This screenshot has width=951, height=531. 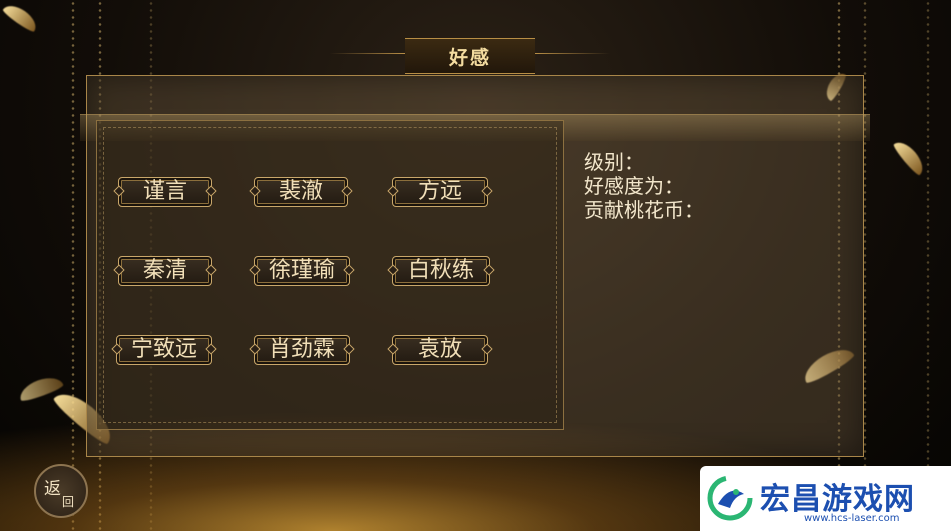 What do you see at coordinates (52, 489) in the screenshot?
I see `back-button-label-1: 返` at bounding box center [52, 489].